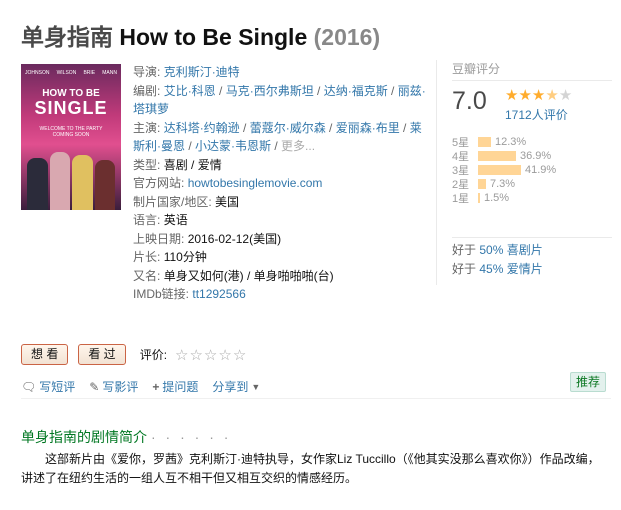  I want to click on tools-divider, so click(316, 398).